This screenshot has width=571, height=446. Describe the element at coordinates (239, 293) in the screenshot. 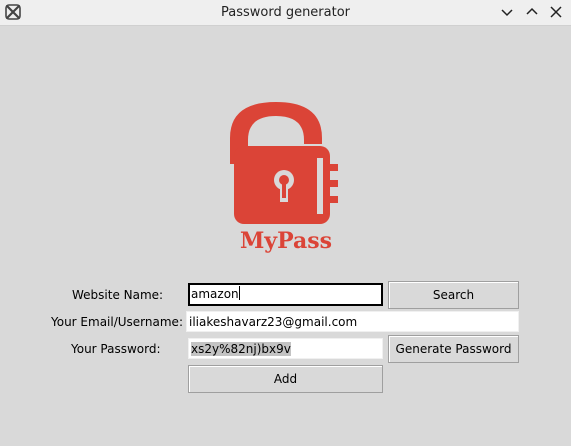

I see `text-cursor` at that location.